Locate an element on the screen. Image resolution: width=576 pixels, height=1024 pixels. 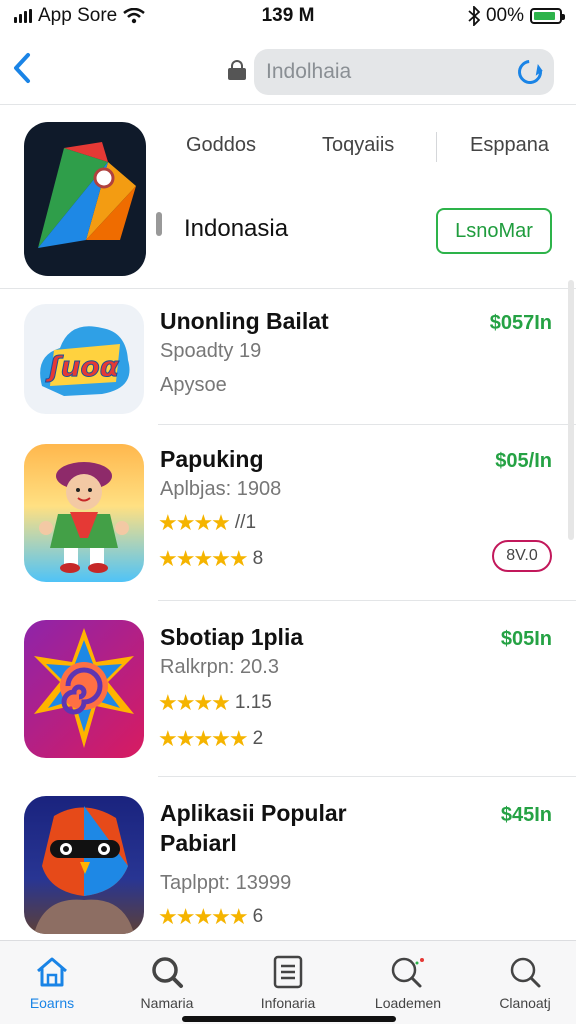
app-name-line2: Pabiarl is located at coordinates (198, 843).